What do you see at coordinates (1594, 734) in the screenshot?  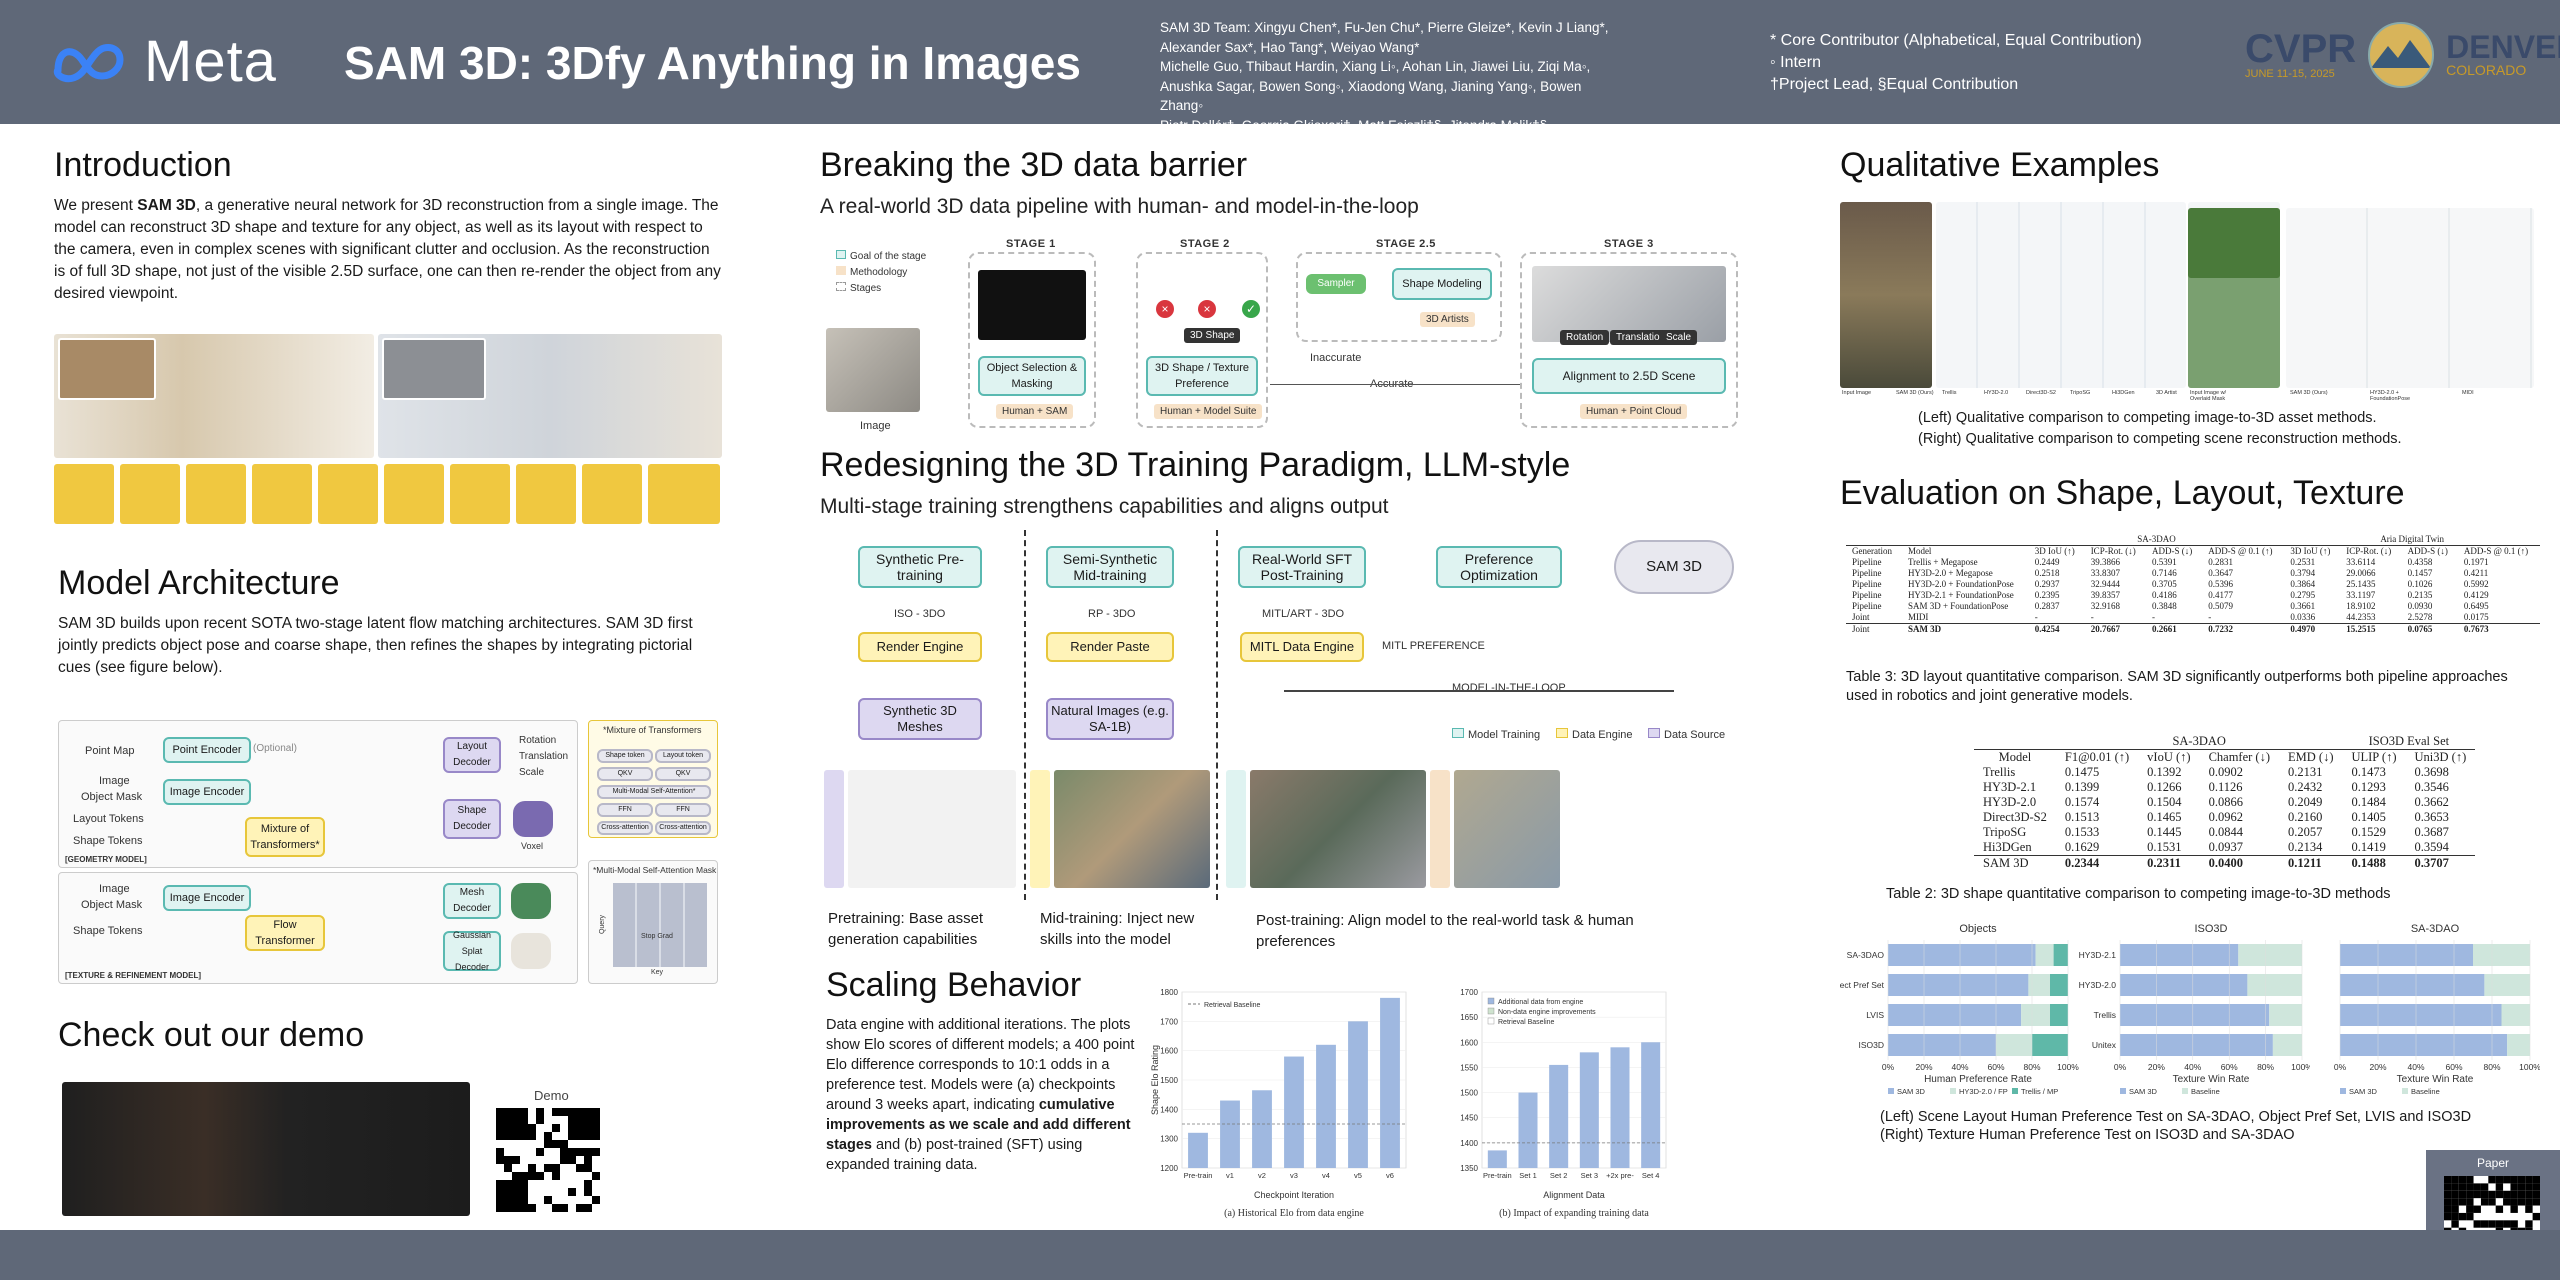 I see `legend-data-engine: Data Engine` at bounding box center [1594, 734].